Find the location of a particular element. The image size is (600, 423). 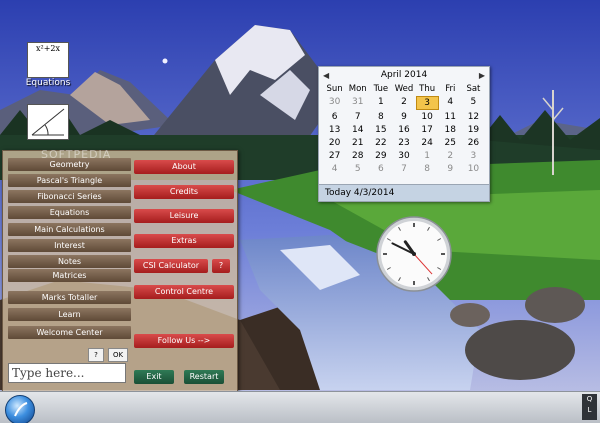

exit-button: Exit is located at coordinates (154, 377).